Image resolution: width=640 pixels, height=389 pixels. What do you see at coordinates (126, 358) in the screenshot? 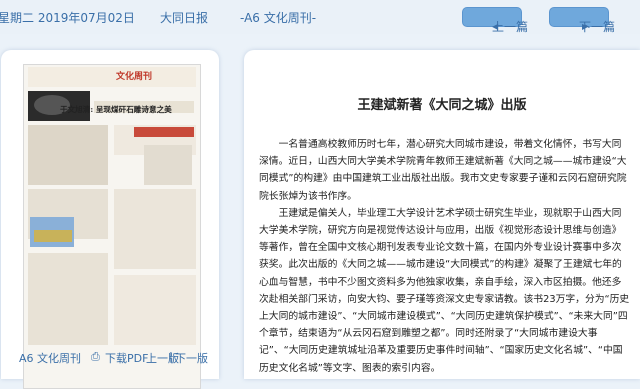
I see `download-pdf-link: 下载PDF` at bounding box center [126, 358].